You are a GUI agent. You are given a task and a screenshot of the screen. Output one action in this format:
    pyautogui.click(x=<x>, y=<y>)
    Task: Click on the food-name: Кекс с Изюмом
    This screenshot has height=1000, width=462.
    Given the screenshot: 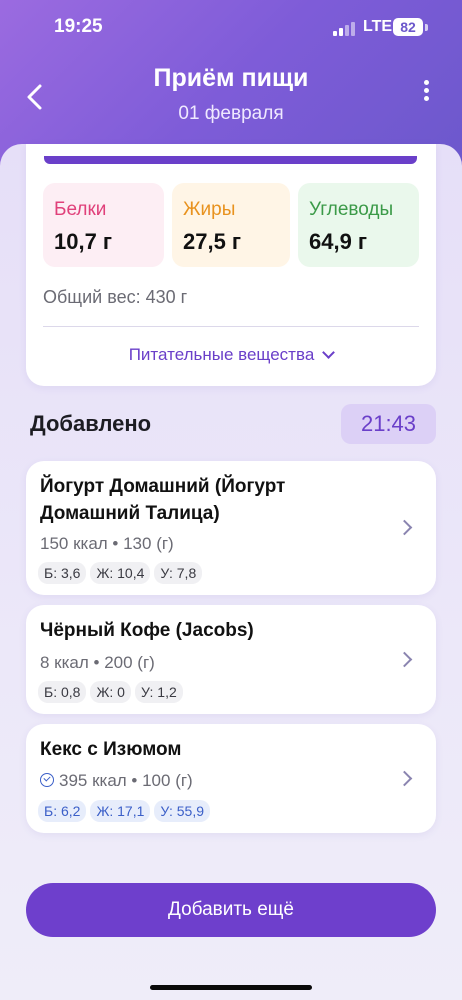 What is the action you would take?
    pyautogui.click(x=111, y=749)
    